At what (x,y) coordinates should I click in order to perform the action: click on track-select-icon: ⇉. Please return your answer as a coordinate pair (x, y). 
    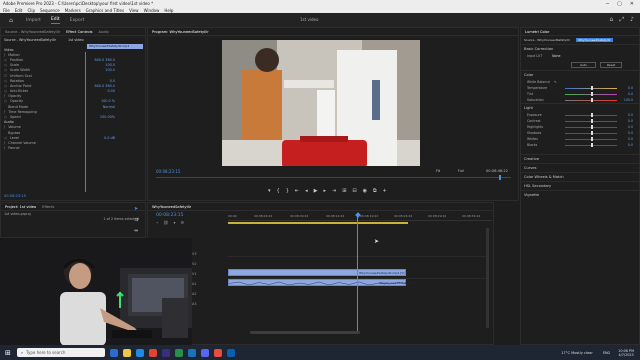
    Looking at the image, I should click on (139, 220).